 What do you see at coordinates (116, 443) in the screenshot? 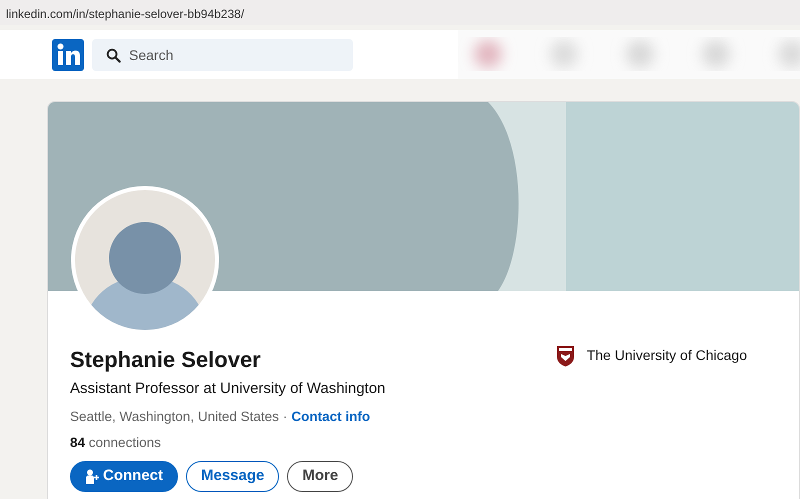
I see `connections-count: 84 connections` at bounding box center [116, 443].